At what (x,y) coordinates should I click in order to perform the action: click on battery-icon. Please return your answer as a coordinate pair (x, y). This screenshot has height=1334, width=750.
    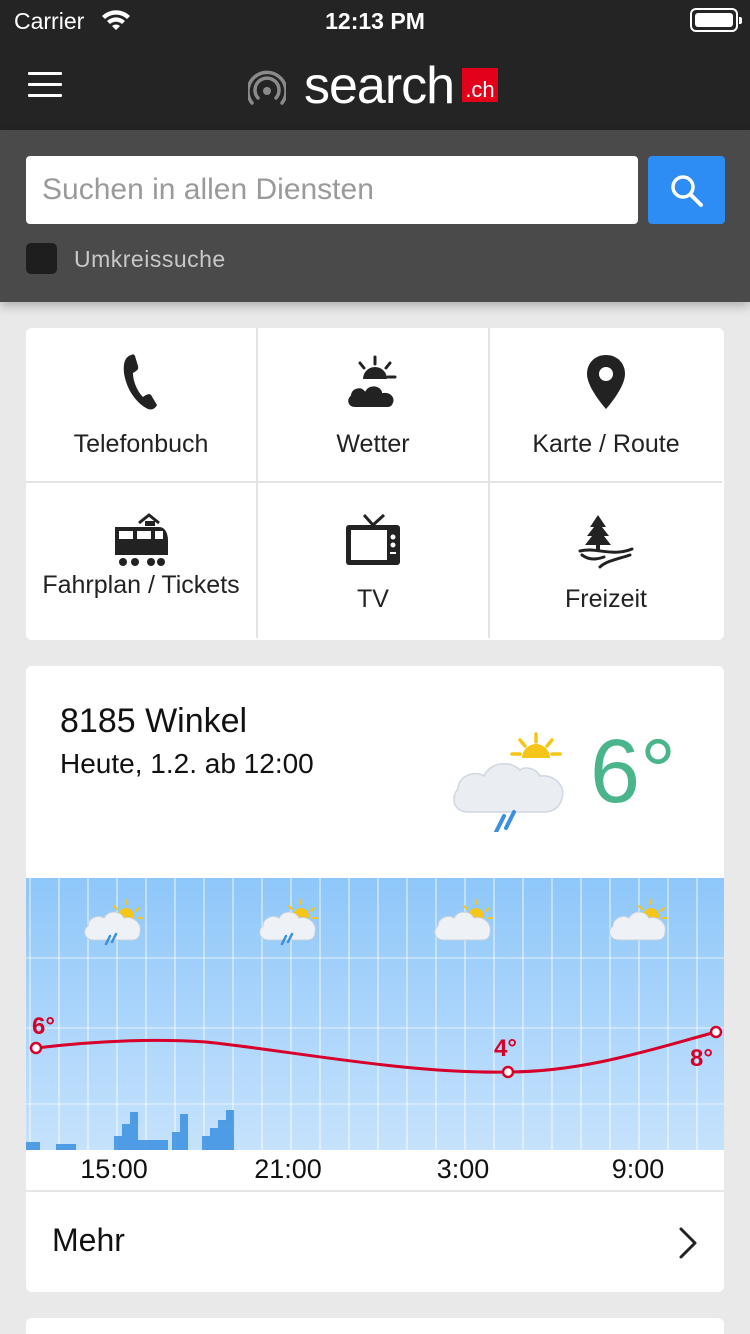
    Looking at the image, I should click on (716, 20).